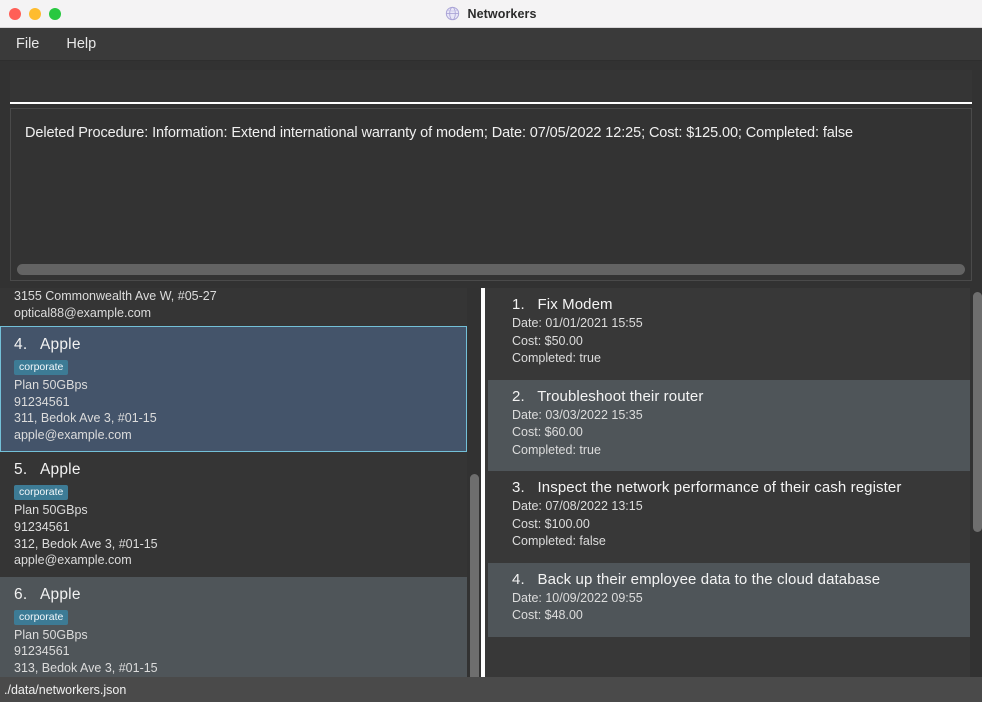 The height and width of the screenshot is (702, 982). Describe the element at coordinates (577, 414) in the screenshot. I see `procedure-date: Date: 03/03/2022 15:35` at that location.